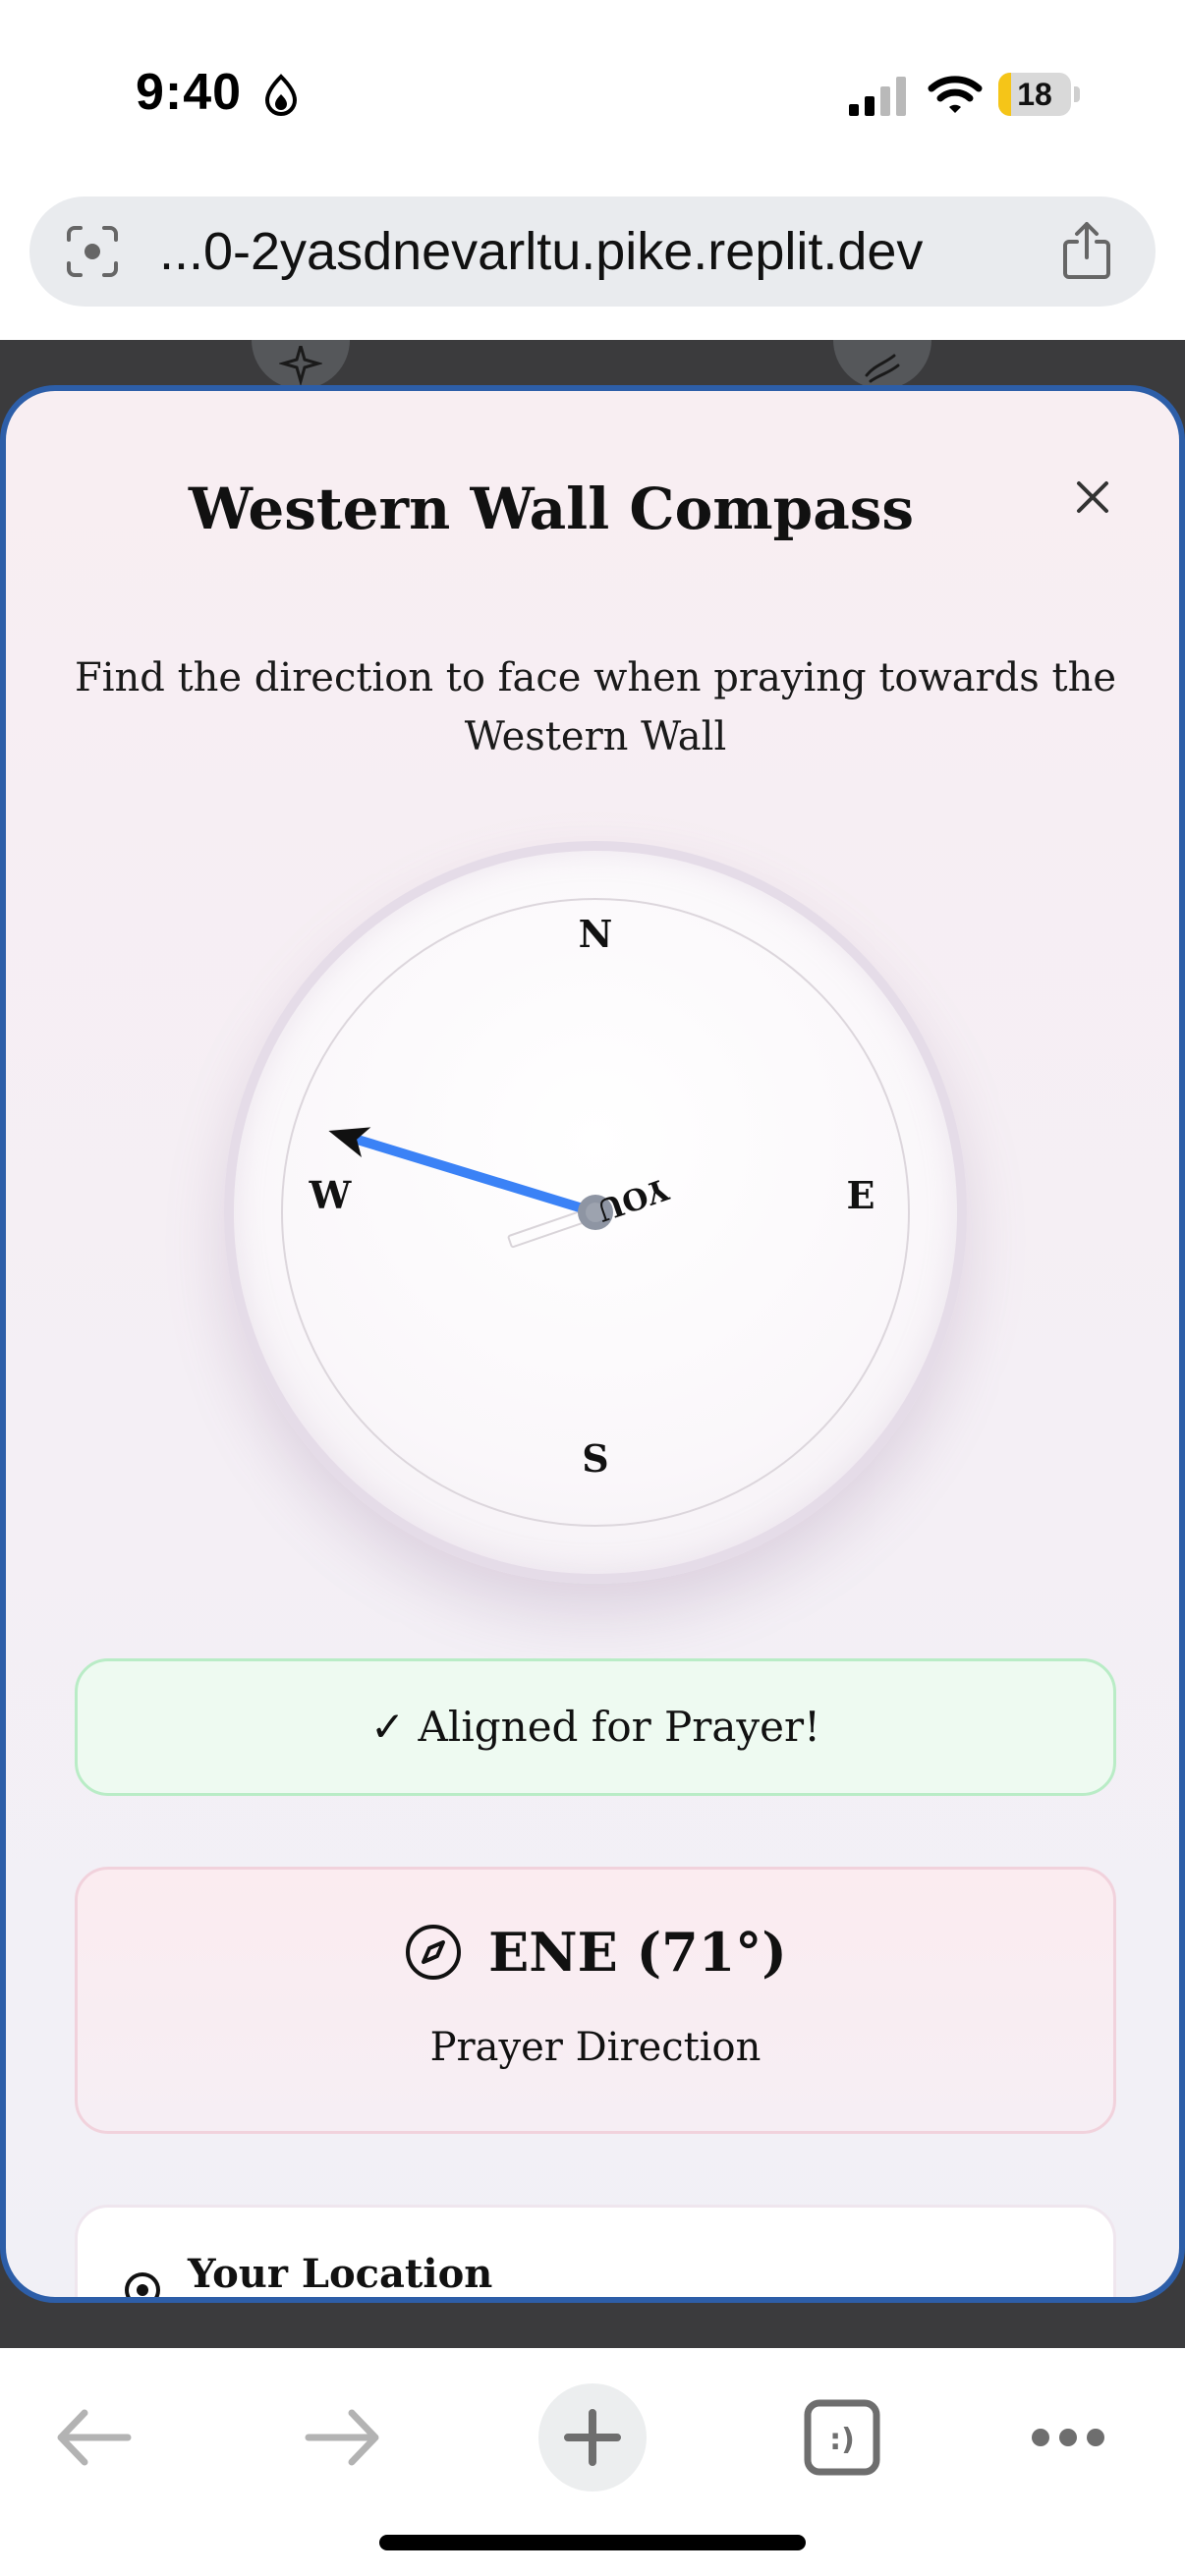 The height and width of the screenshot is (2576, 1185). What do you see at coordinates (633, 1199) in the screenshot?
I see `you-label: YOU` at bounding box center [633, 1199].